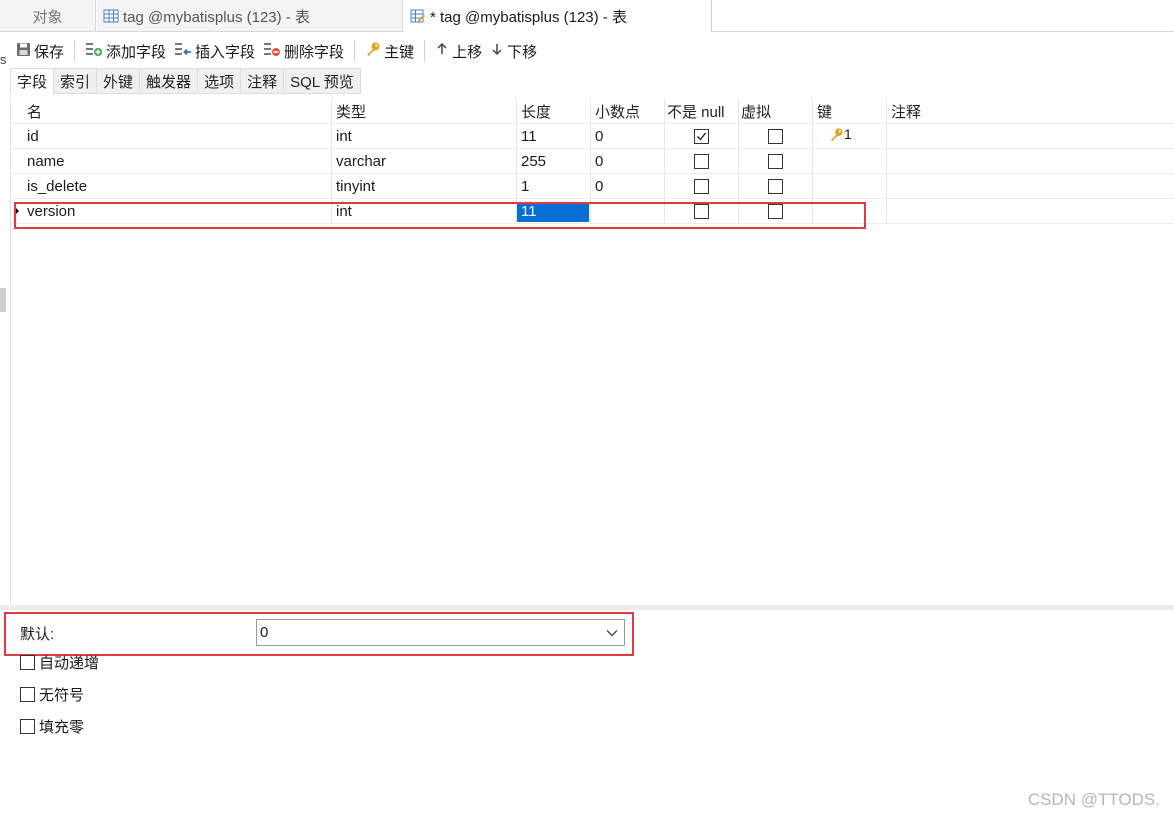  What do you see at coordinates (225, 52) in the screenshot?
I see `insert-field-label: 插入字段` at bounding box center [225, 52].